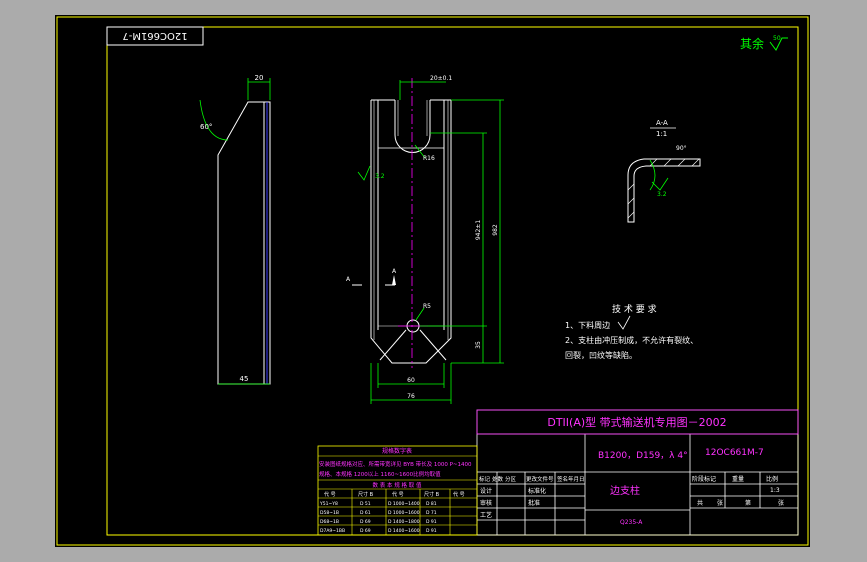 The image size is (867, 562). What do you see at coordinates (478, 345) in the screenshot?
I see `front-dim-bottom-height: 35` at bounding box center [478, 345].